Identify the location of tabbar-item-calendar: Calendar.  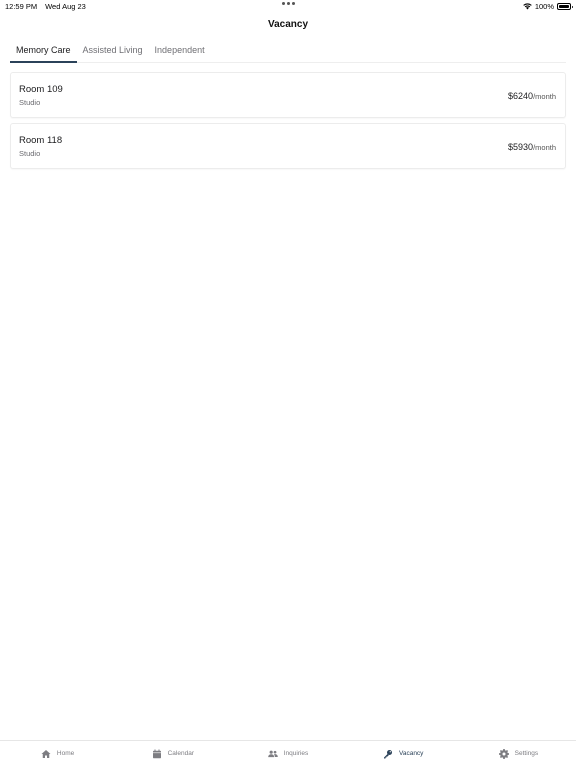
(172, 754).